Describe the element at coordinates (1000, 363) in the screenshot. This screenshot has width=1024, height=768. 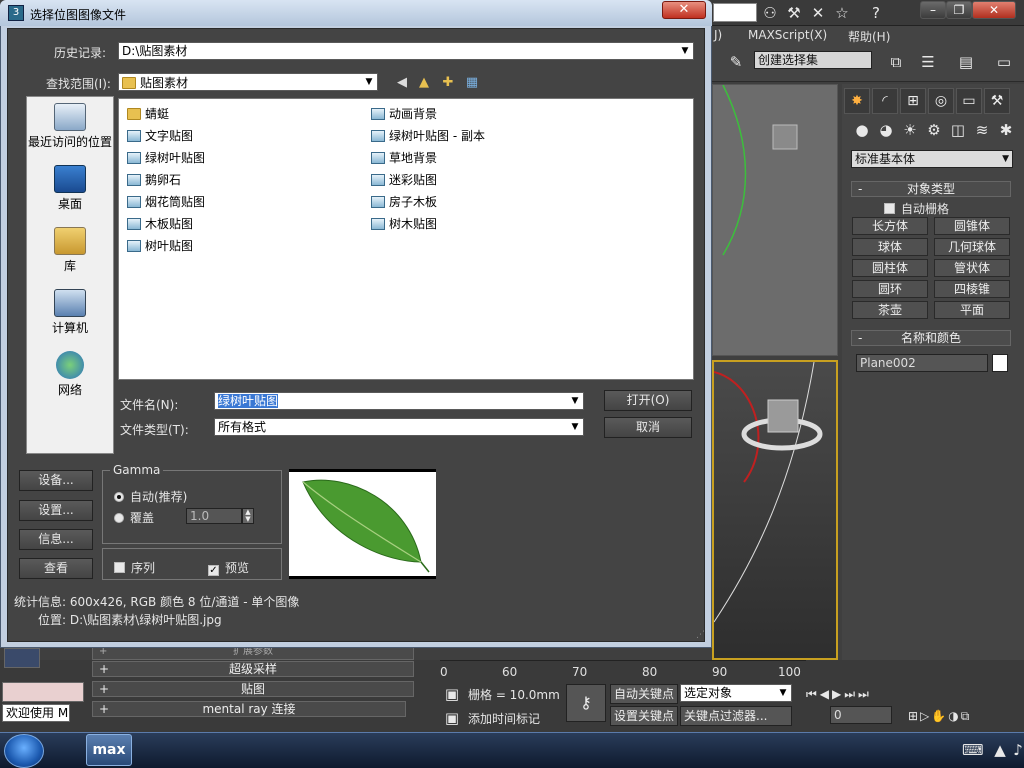
I see `object-color-swatch` at that location.